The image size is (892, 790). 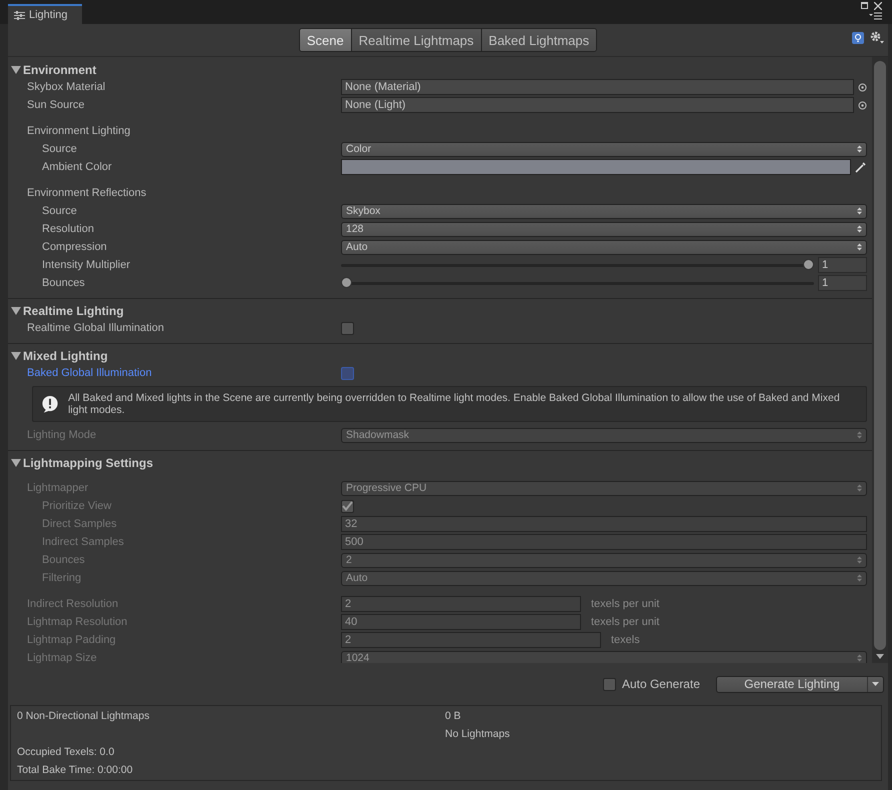 What do you see at coordinates (62, 435) in the screenshot?
I see `property-label: Lighting Mode` at bounding box center [62, 435].